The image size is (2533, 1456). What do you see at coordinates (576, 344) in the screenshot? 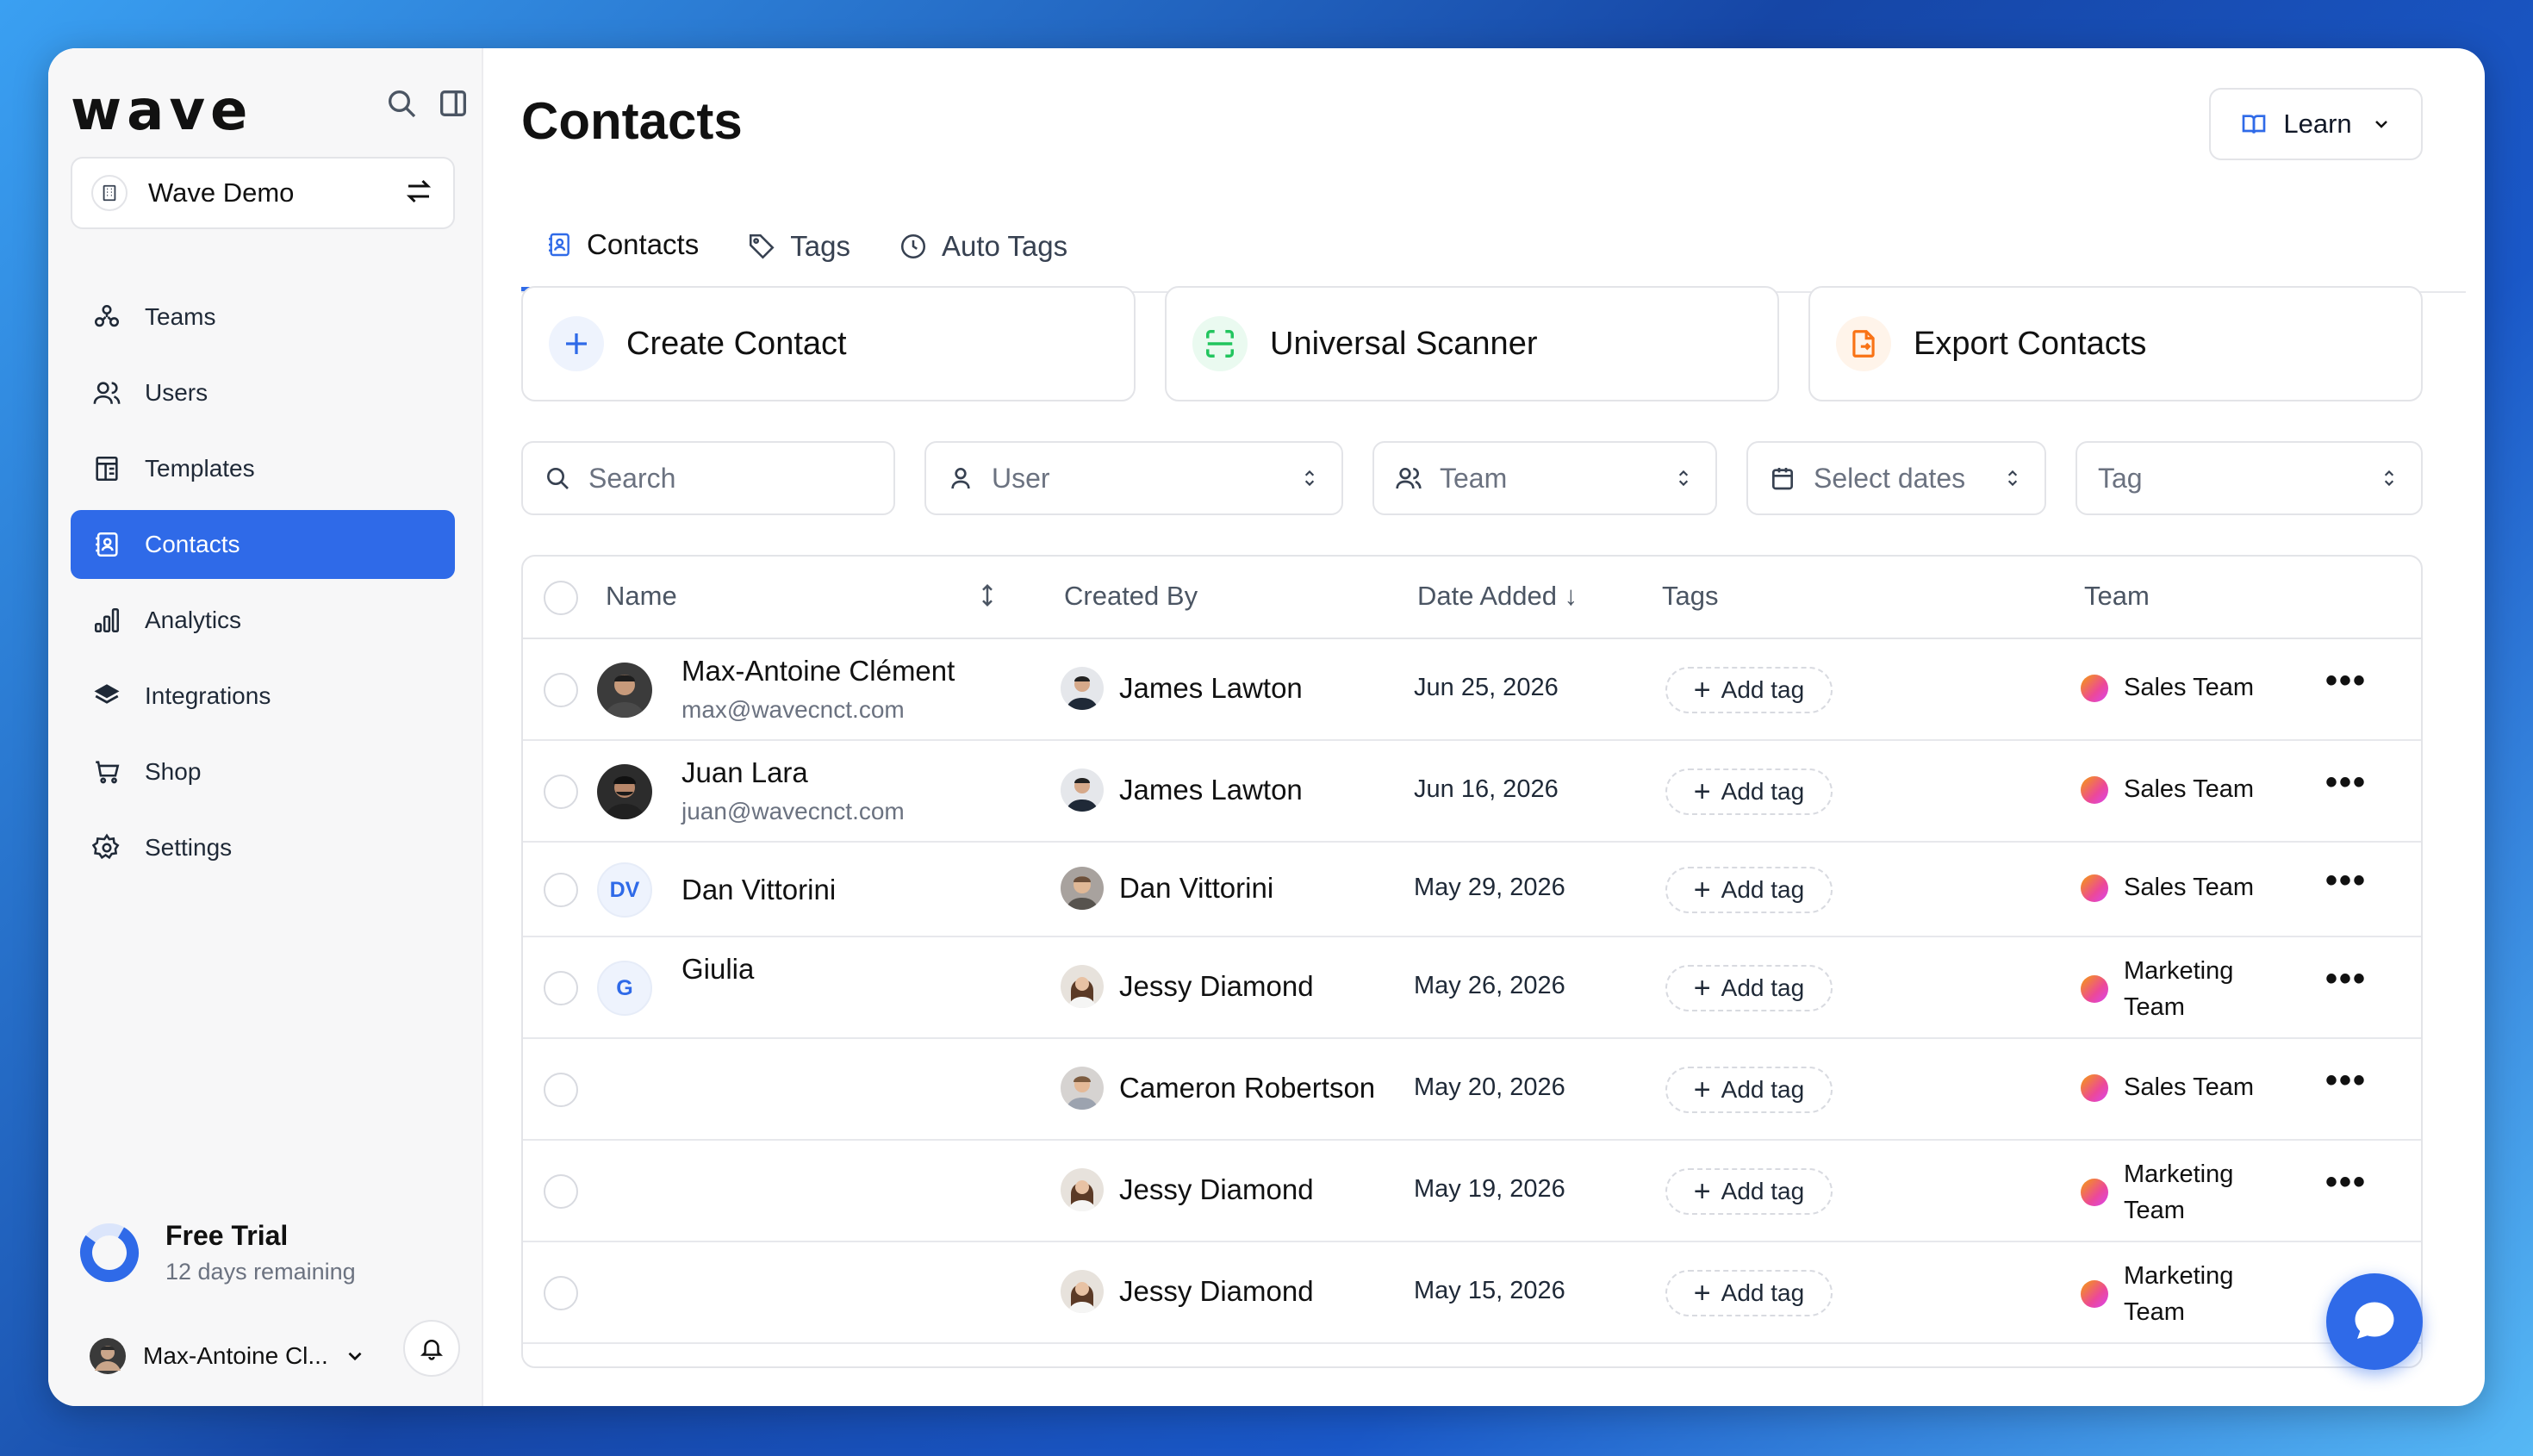
I see `plus-icon` at bounding box center [576, 344].